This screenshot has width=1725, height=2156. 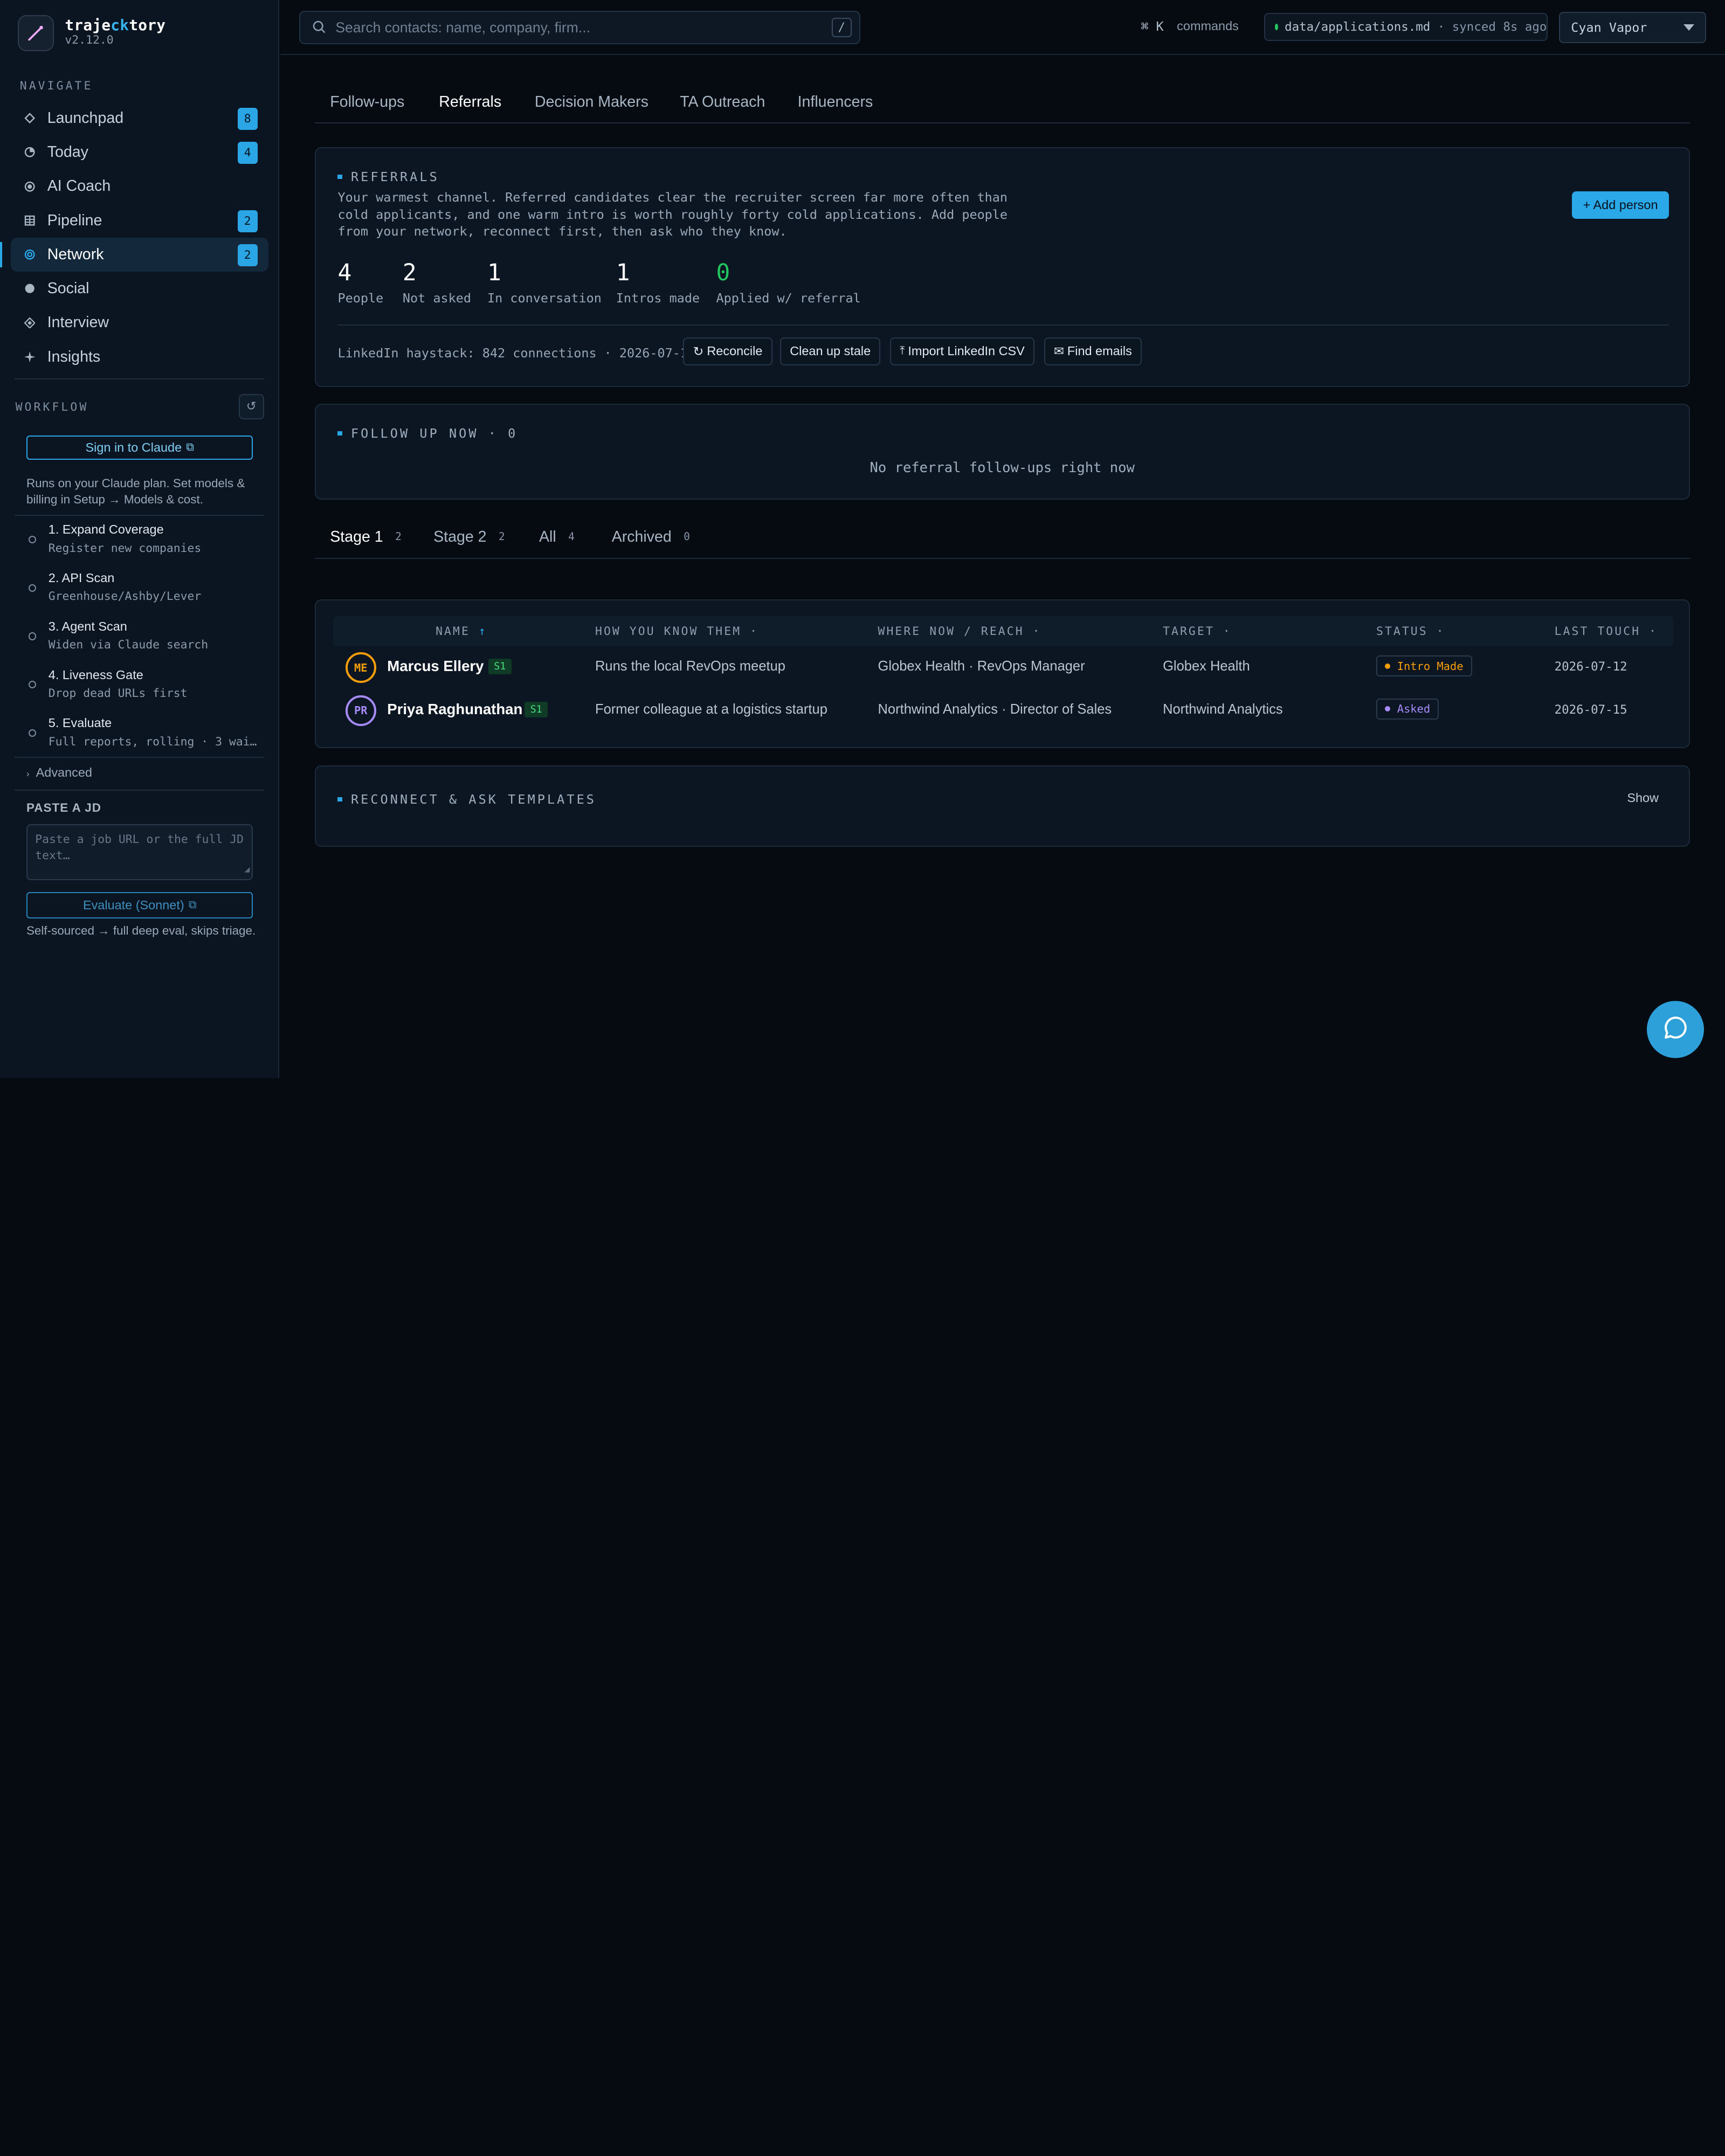 What do you see at coordinates (29, 119) in the screenshot?
I see `diamond-outline-icon` at bounding box center [29, 119].